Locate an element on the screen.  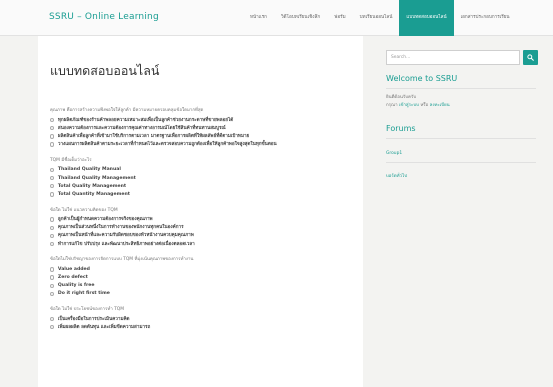
register-link: ลงทะเบียน is located at coordinates (440, 105).